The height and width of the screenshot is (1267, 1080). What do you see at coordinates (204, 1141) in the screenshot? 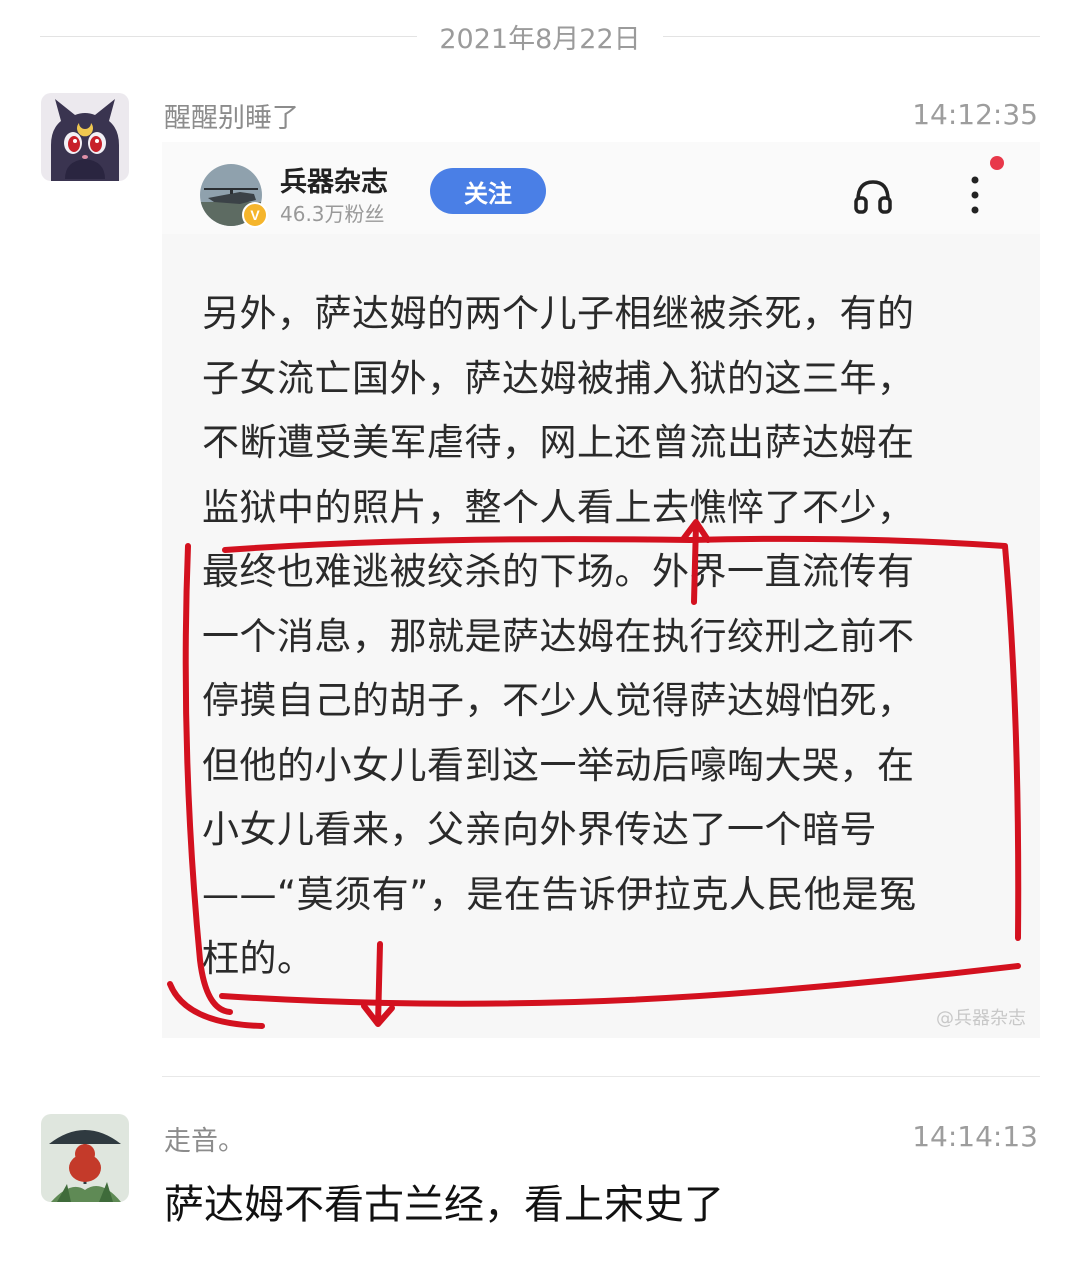
I see `sender-name: 走音。` at bounding box center [204, 1141].